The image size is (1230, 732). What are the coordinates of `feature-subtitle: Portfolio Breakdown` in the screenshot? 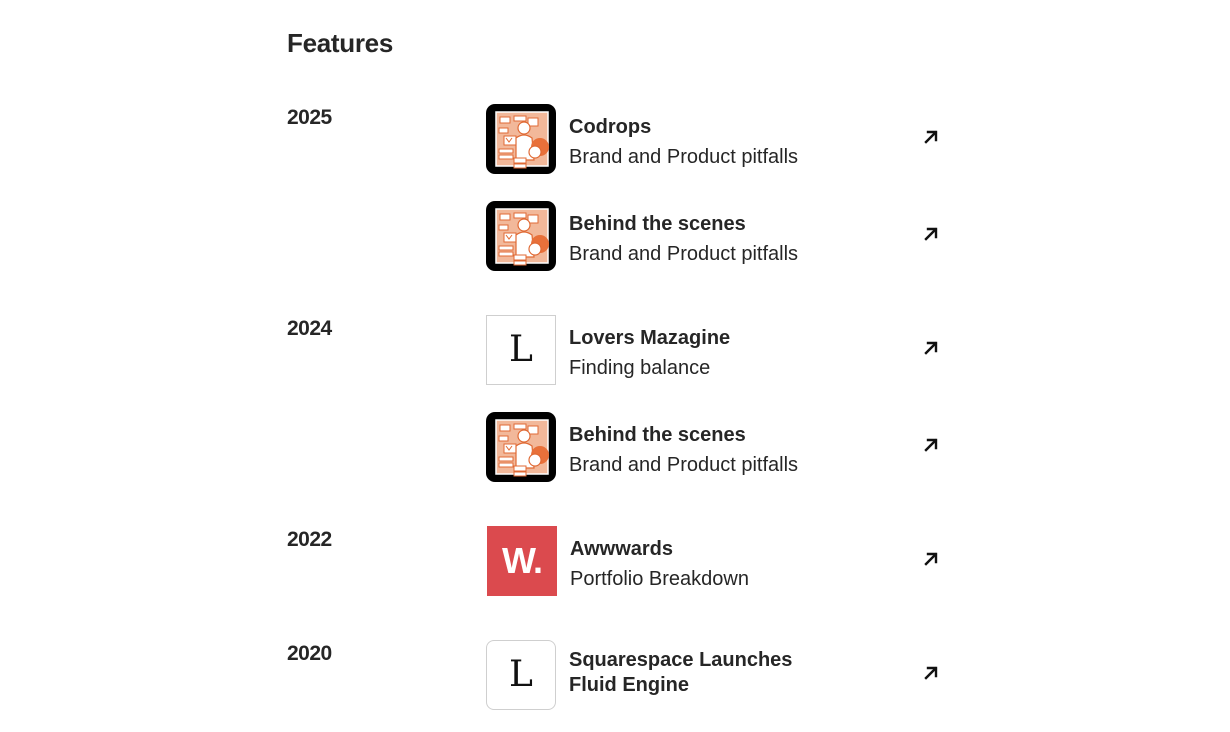 It's located at (659, 579).